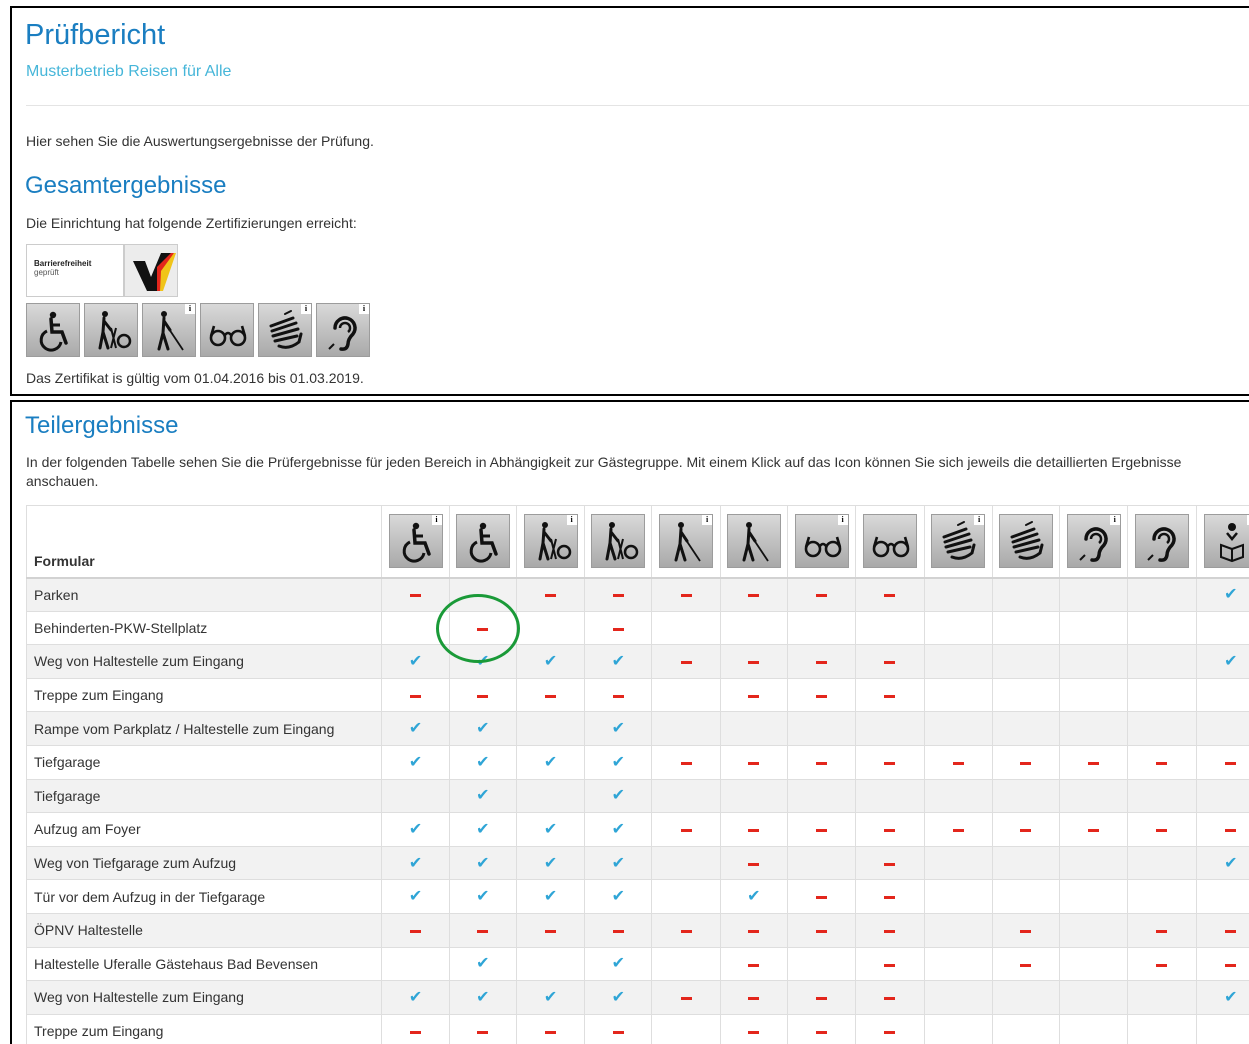 This screenshot has height=1044, width=1249. I want to click on wheelchair-icon: i, so click(415, 541).